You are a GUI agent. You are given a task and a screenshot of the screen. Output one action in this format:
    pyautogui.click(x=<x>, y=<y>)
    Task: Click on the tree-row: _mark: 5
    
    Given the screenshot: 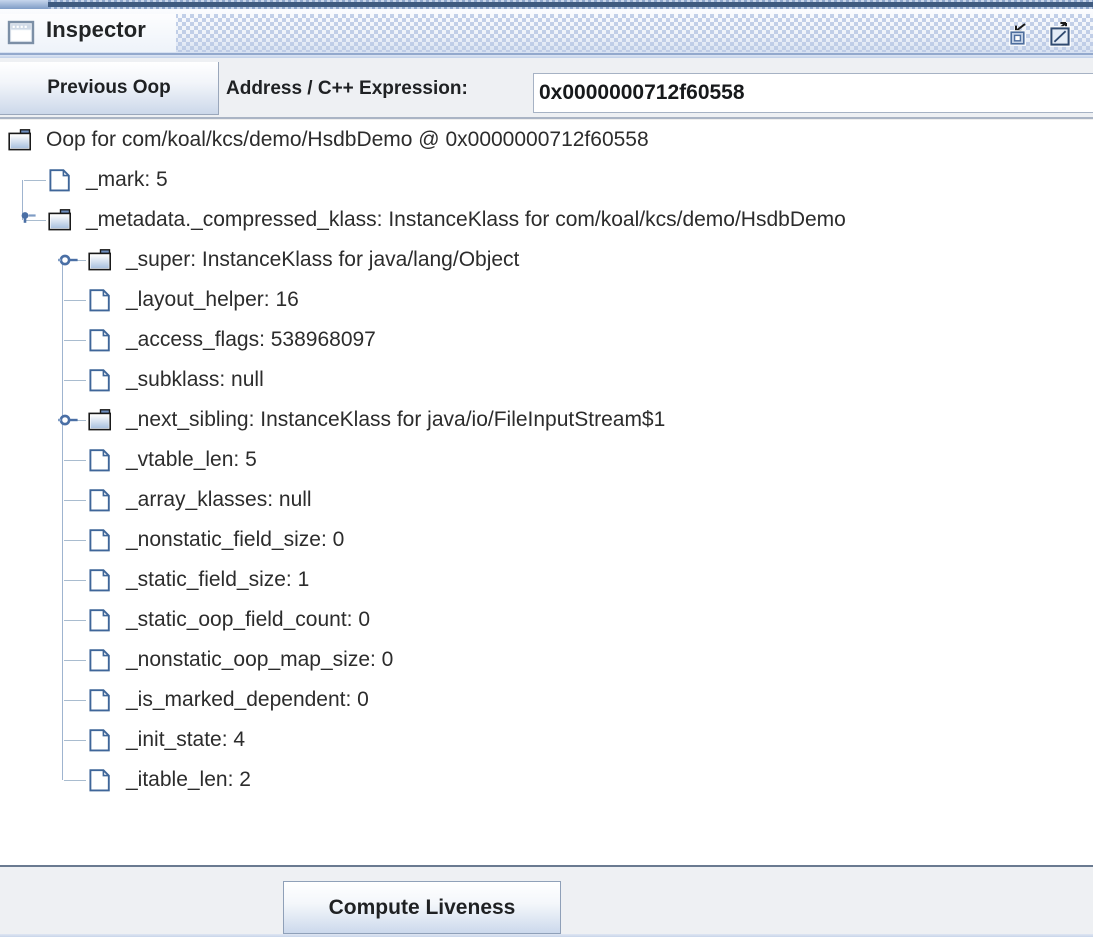 What is the action you would take?
    pyautogui.click(x=108, y=180)
    